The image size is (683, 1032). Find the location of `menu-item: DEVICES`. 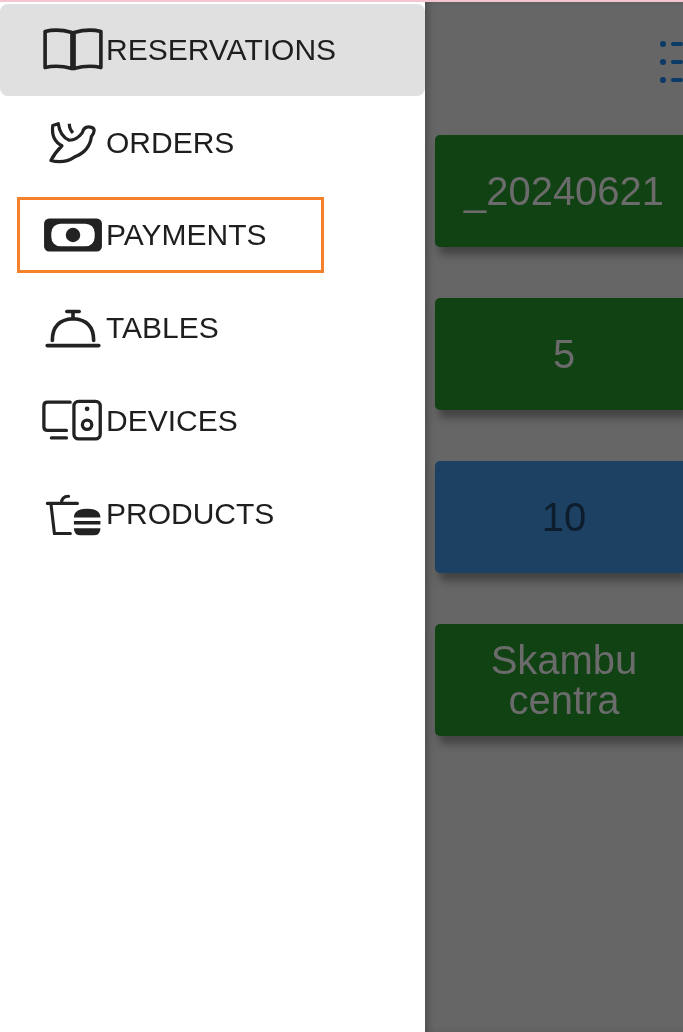

menu-item: DEVICES is located at coordinates (212, 421).